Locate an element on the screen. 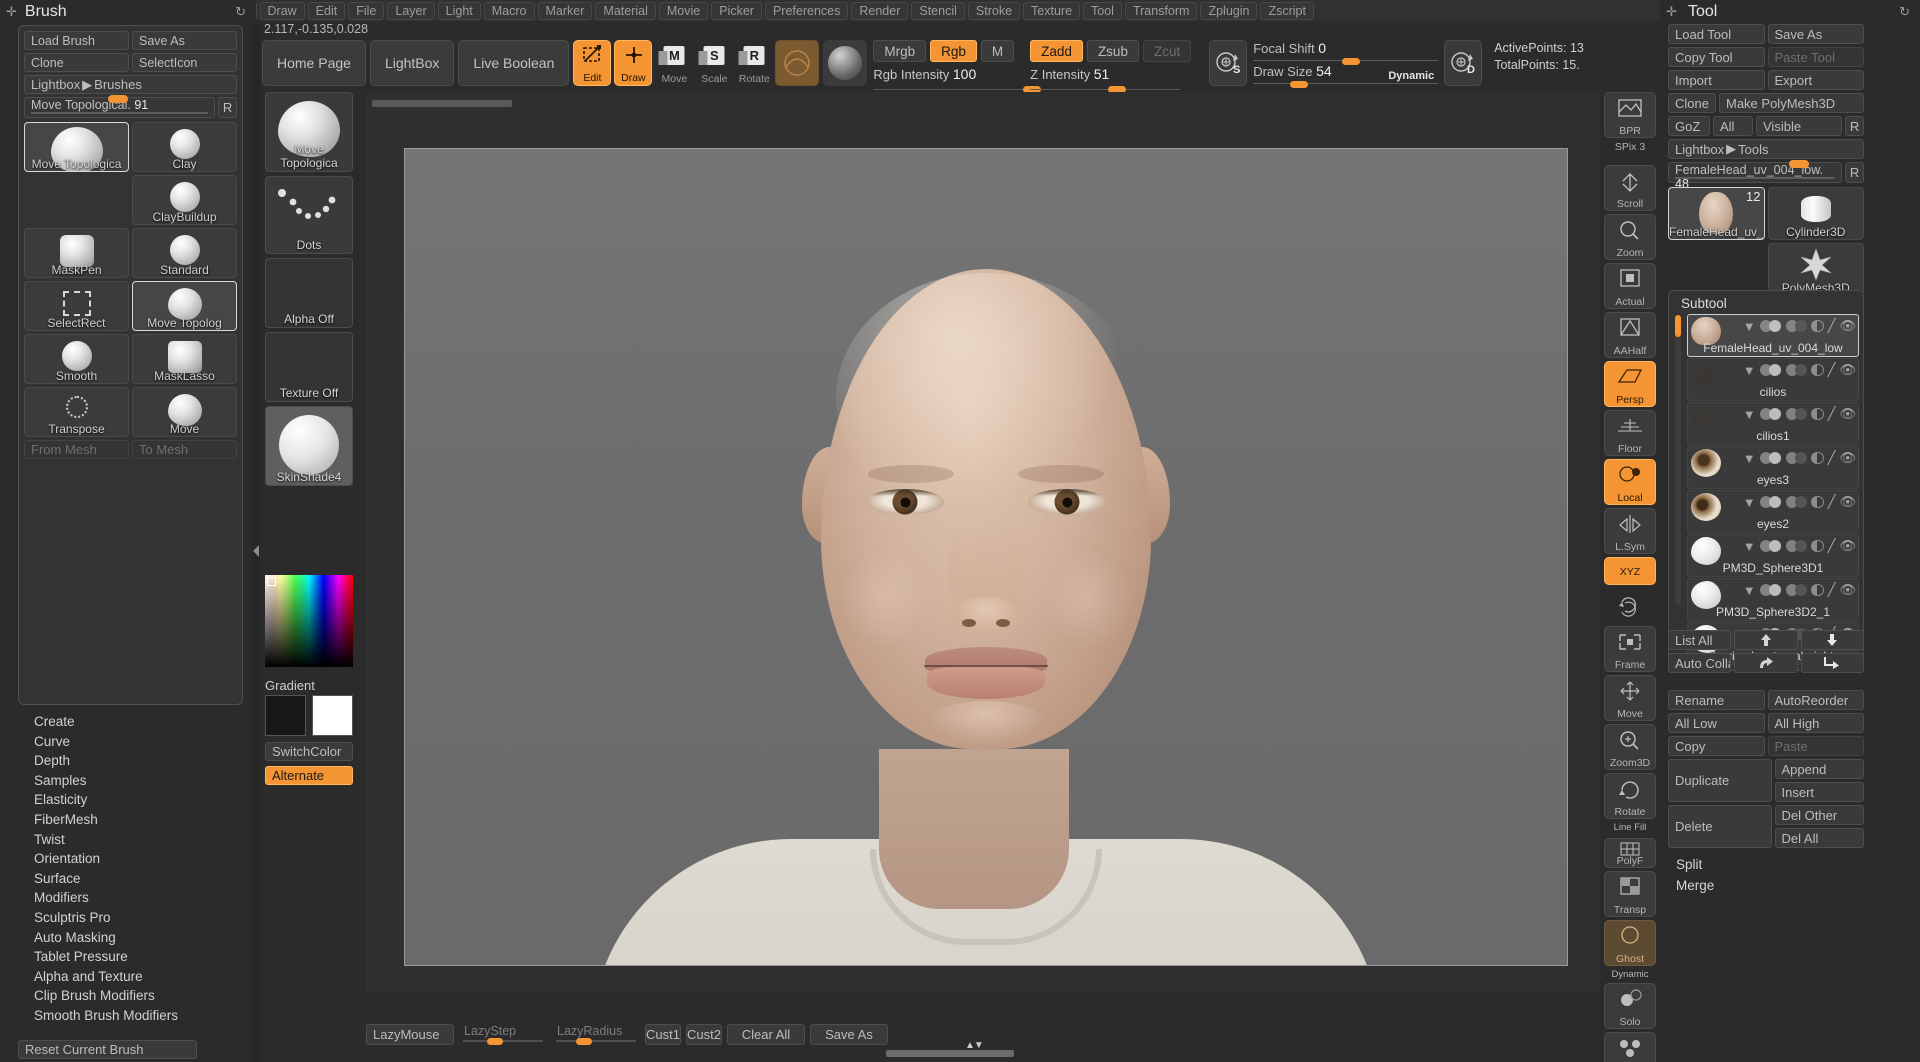 The image size is (1920, 1062). lightbox-button: LightBox is located at coordinates (412, 63).